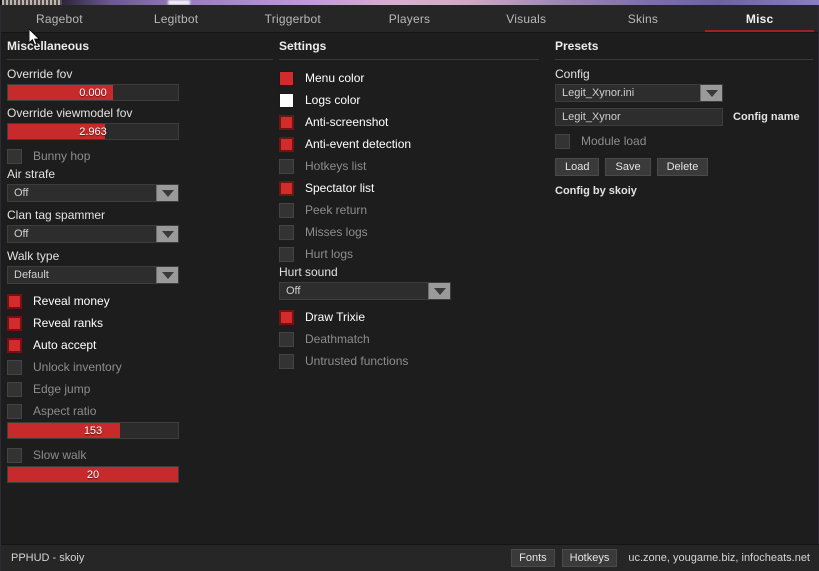  Describe the element at coordinates (143, 301) in the screenshot. I see `checkbox-reveal-money: Reveal money` at that location.